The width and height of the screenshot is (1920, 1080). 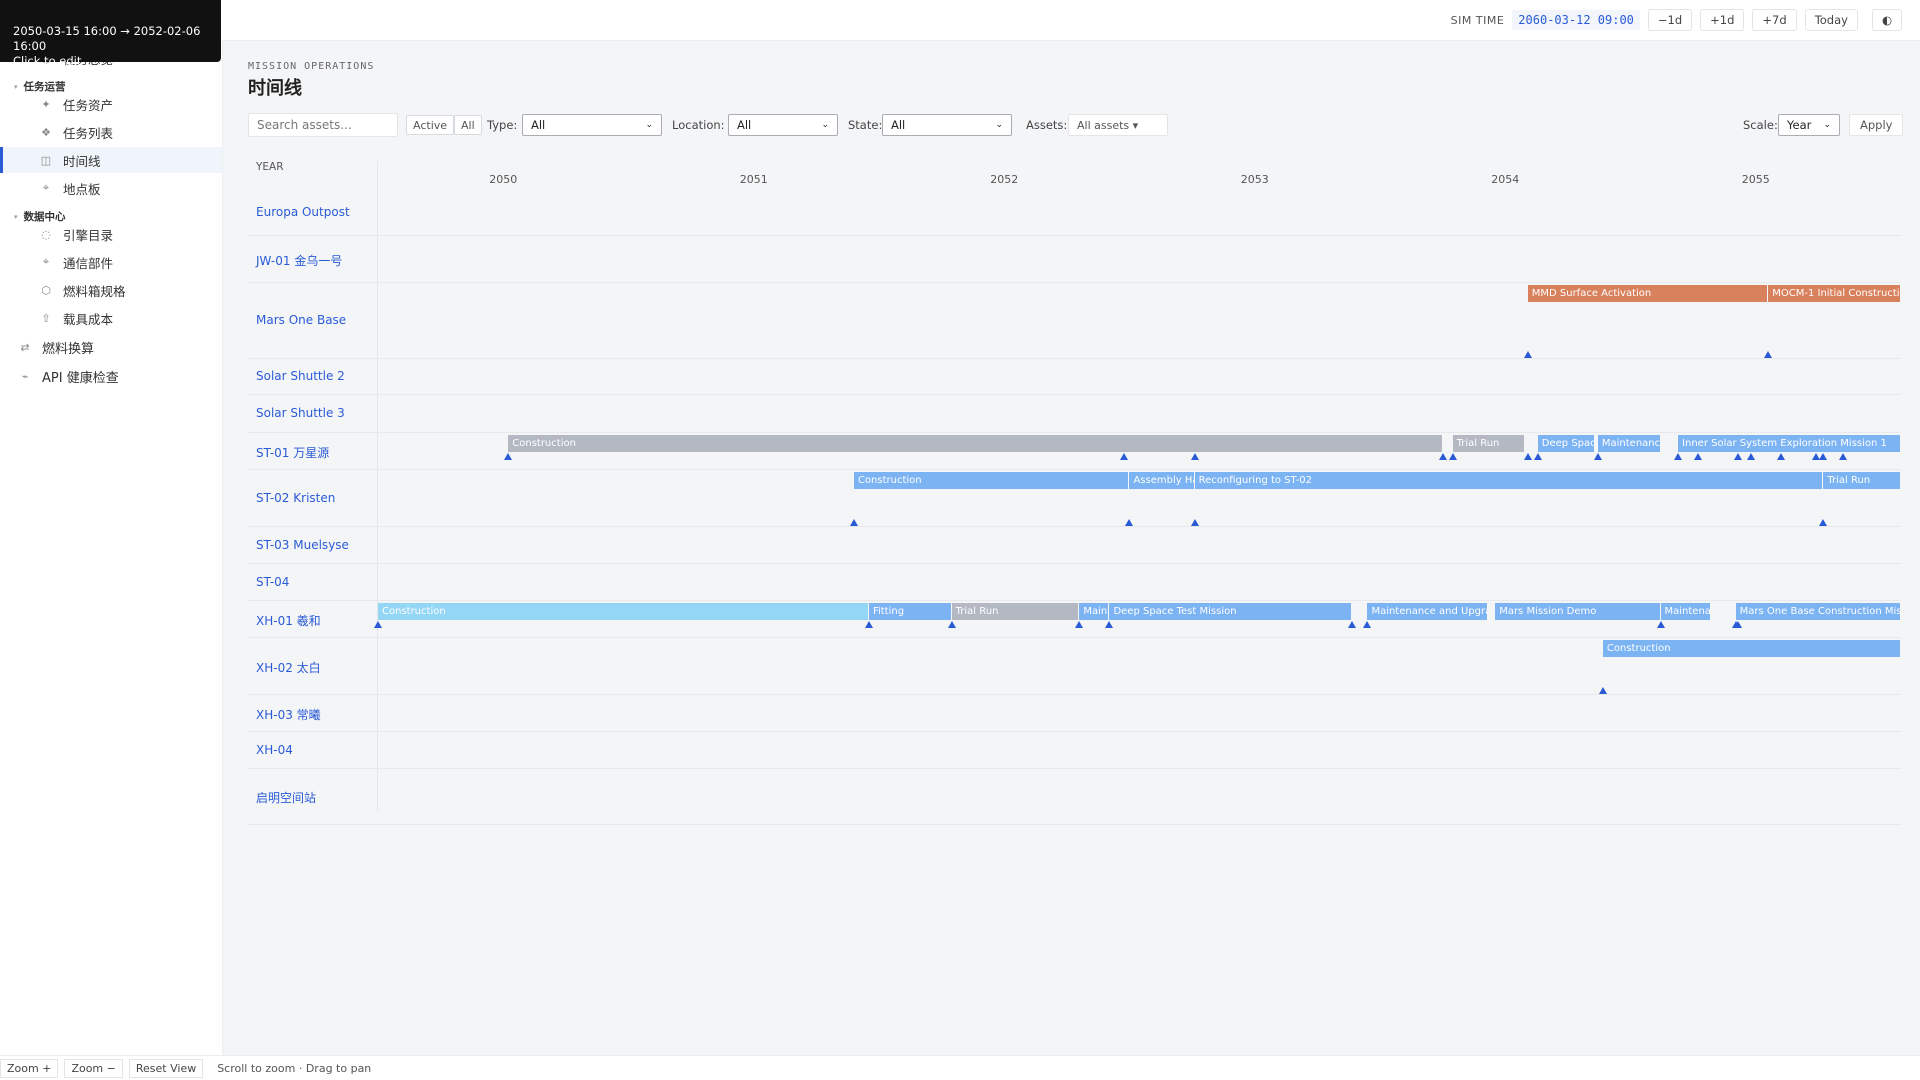 I want to click on theme-toggle-icon: ◐, so click(x=1886, y=20).